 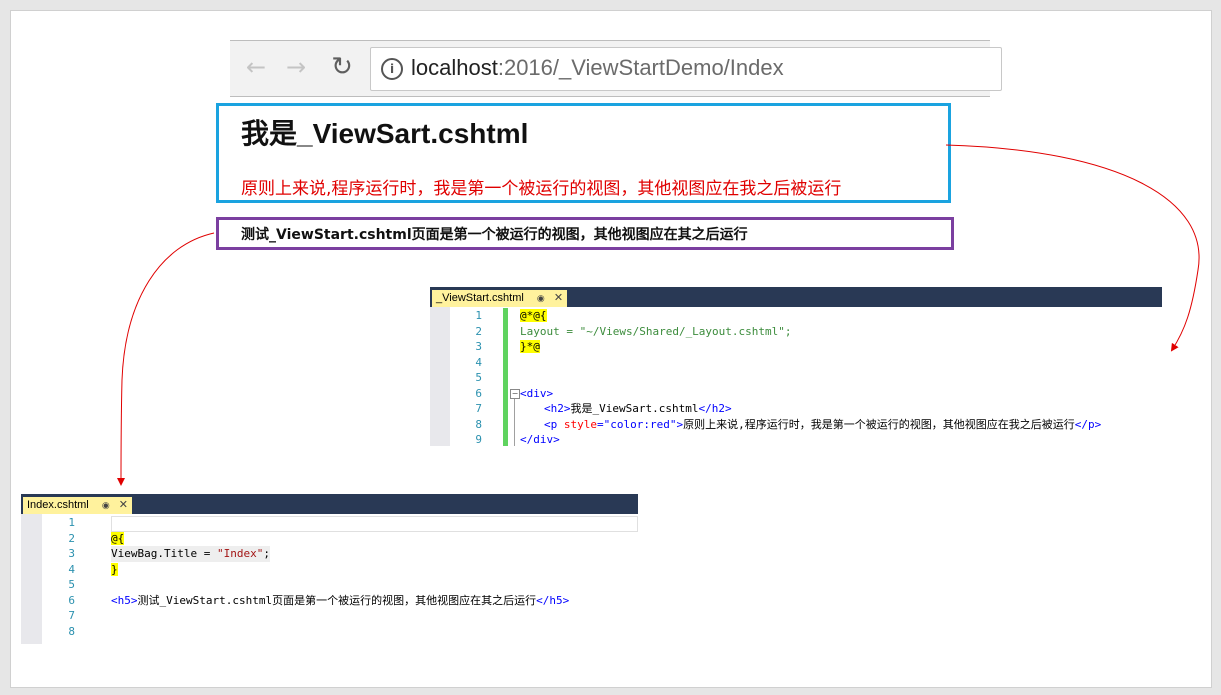 What do you see at coordinates (580, 424) in the screenshot?
I see `p-style-attr: style` at bounding box center [580, 424].